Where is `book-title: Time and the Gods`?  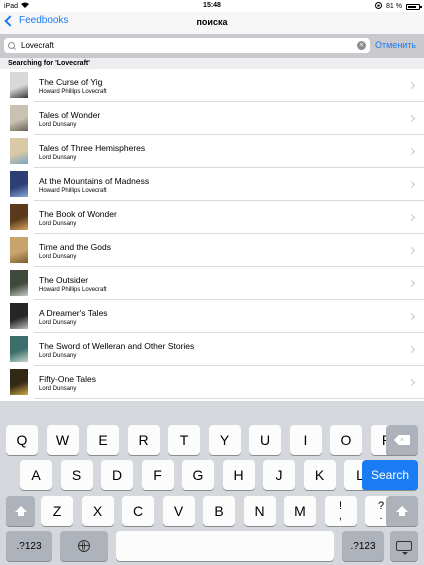
book-title: Time and the Gods is located at coordinates (75, 247).